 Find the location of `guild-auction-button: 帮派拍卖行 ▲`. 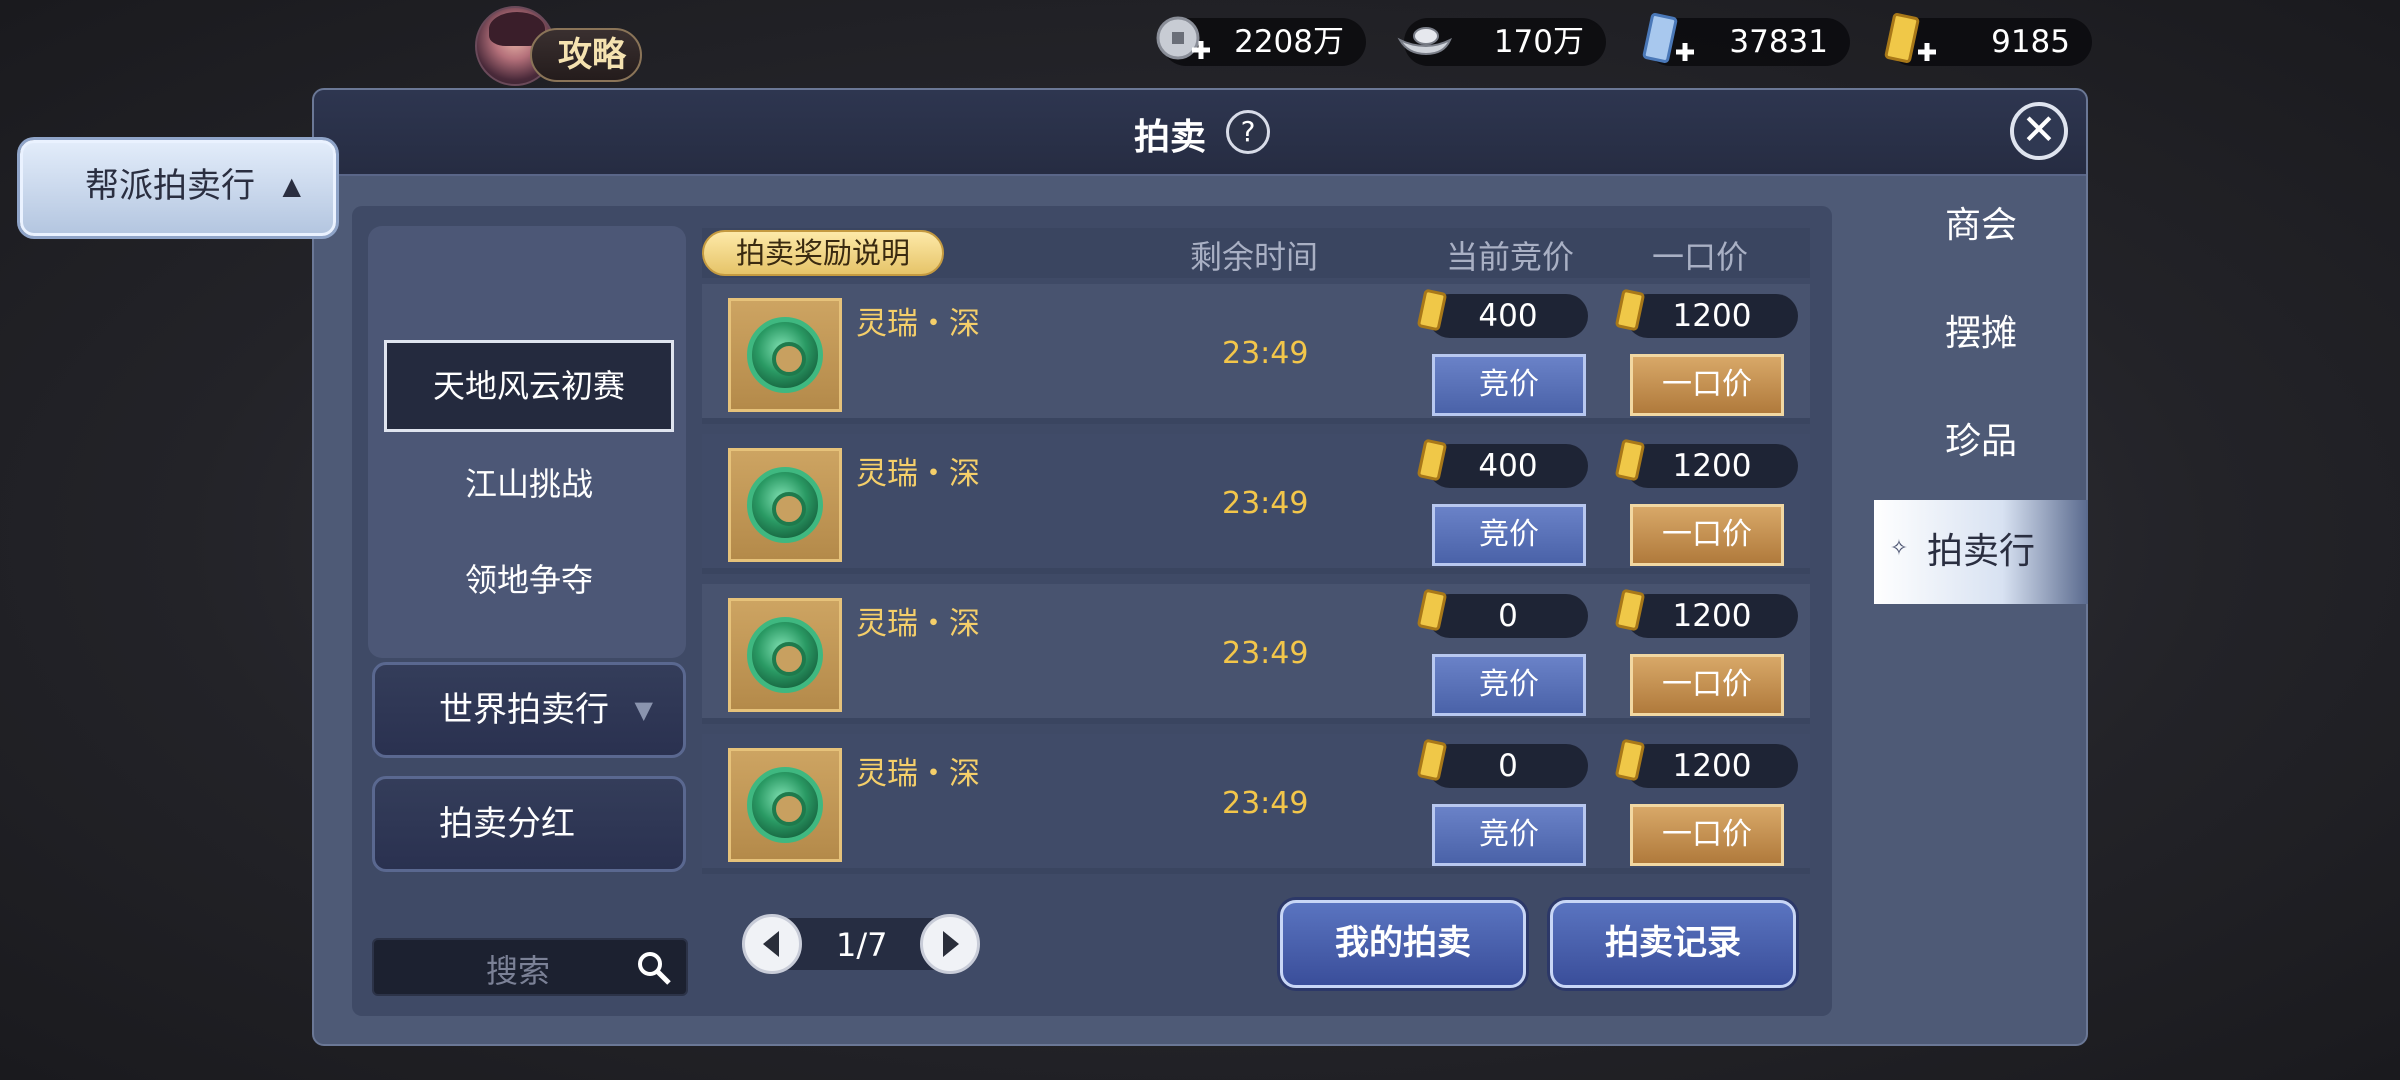

guild-auction-button: 帮派拍卖行 ▲ is located at coordinates (178, 188).